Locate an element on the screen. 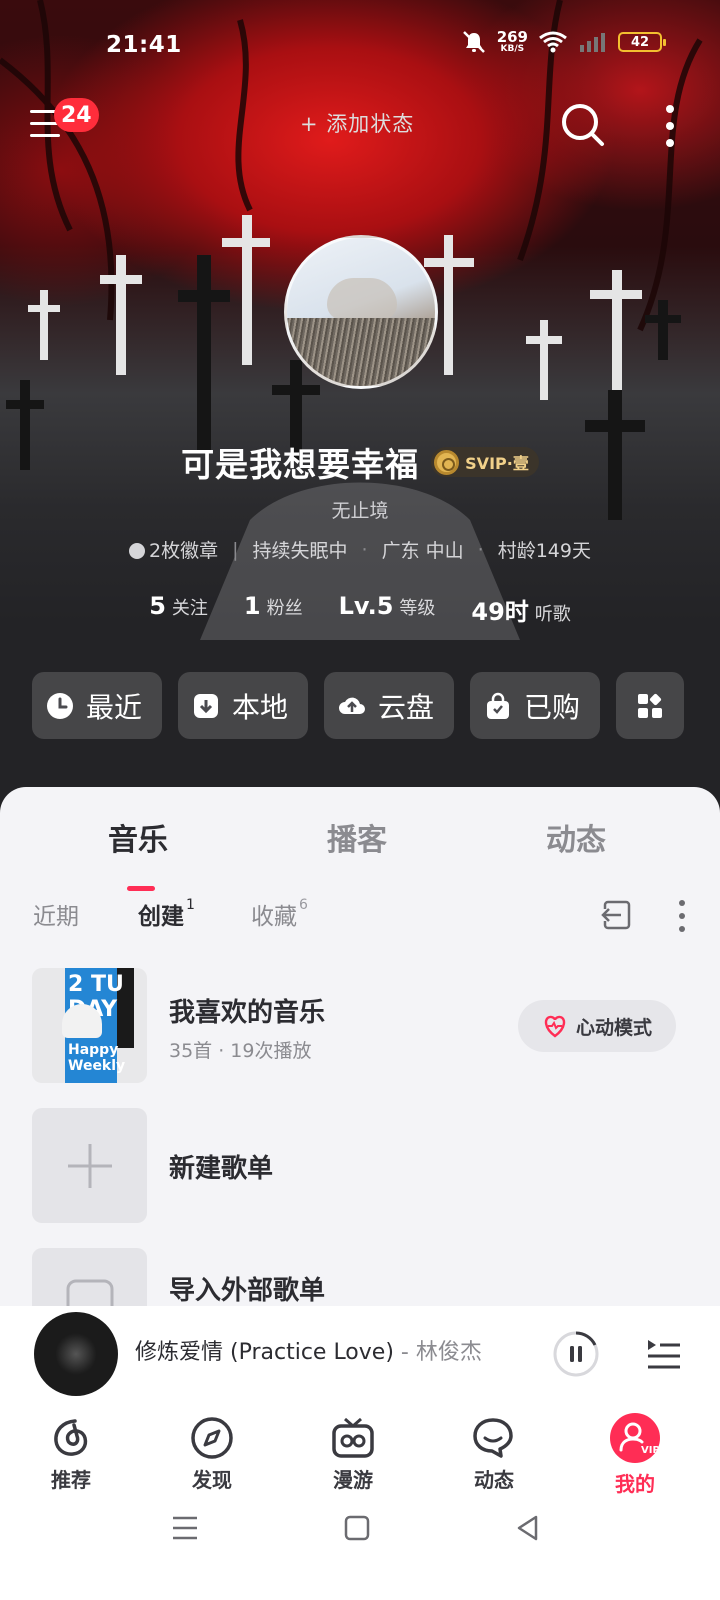  active-tab-indicator is located at coordinates (141, 888).